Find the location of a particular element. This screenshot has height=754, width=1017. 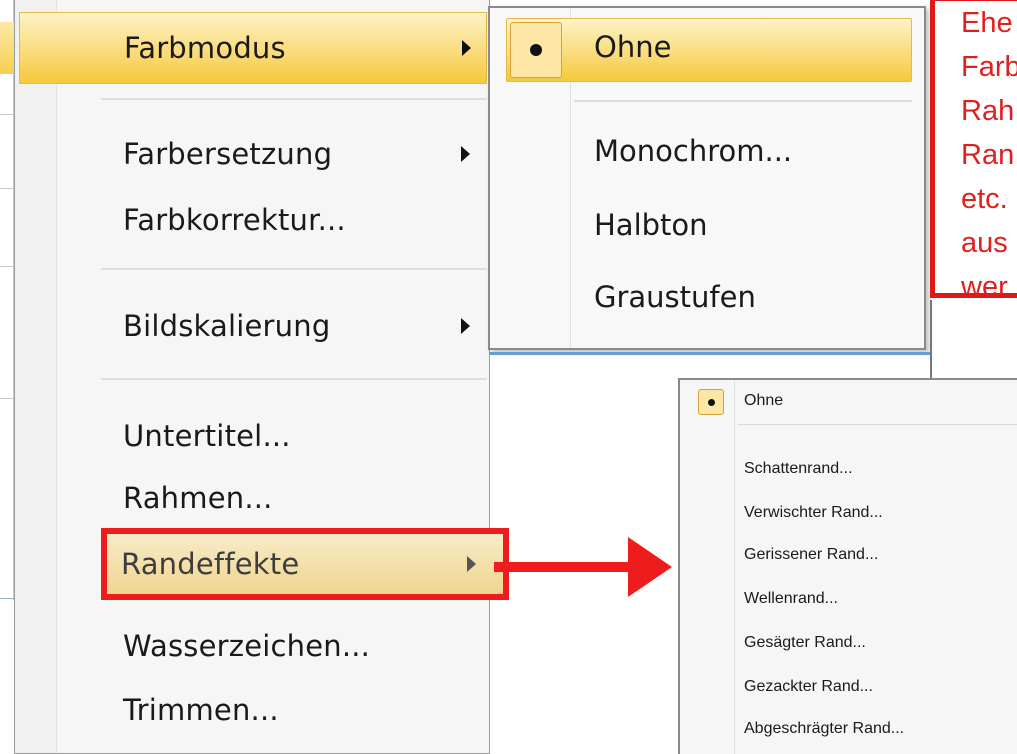

annotation-line: Farb is located at coordinates (989, 67).